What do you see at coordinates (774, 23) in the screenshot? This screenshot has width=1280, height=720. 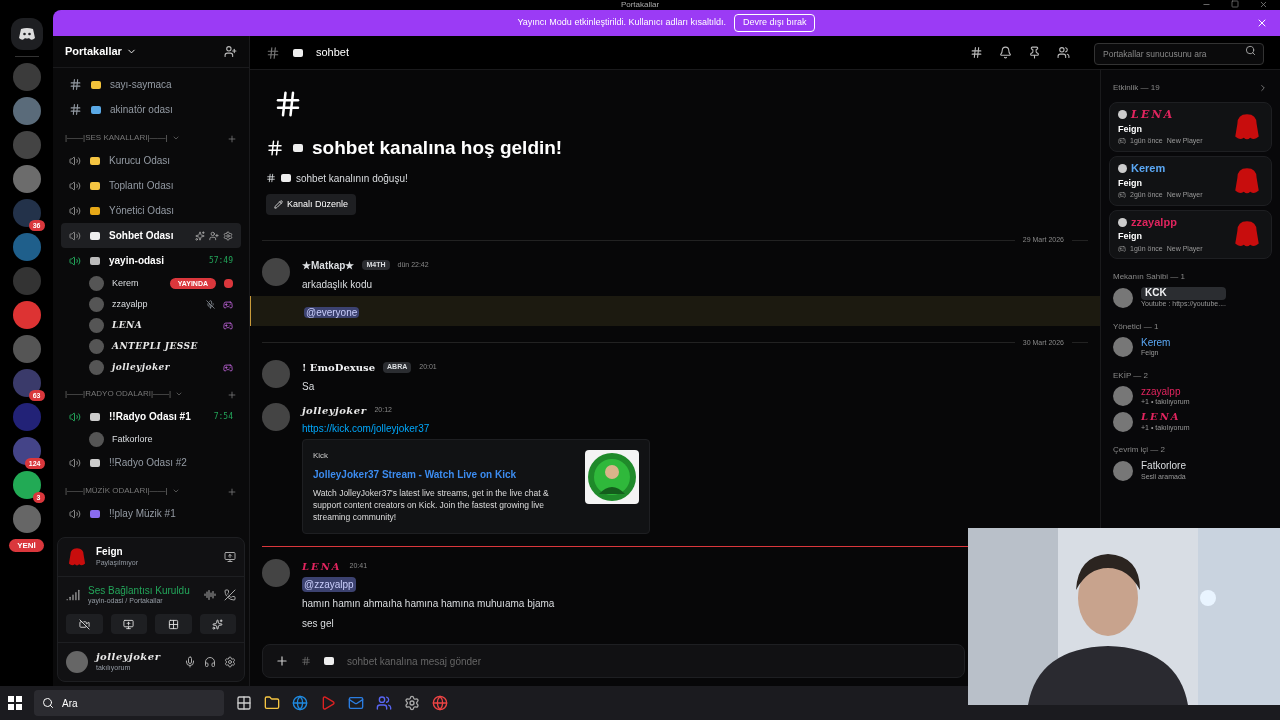 I see `disable-button: Devre dışı bırak` at bounding box center [774, 23].